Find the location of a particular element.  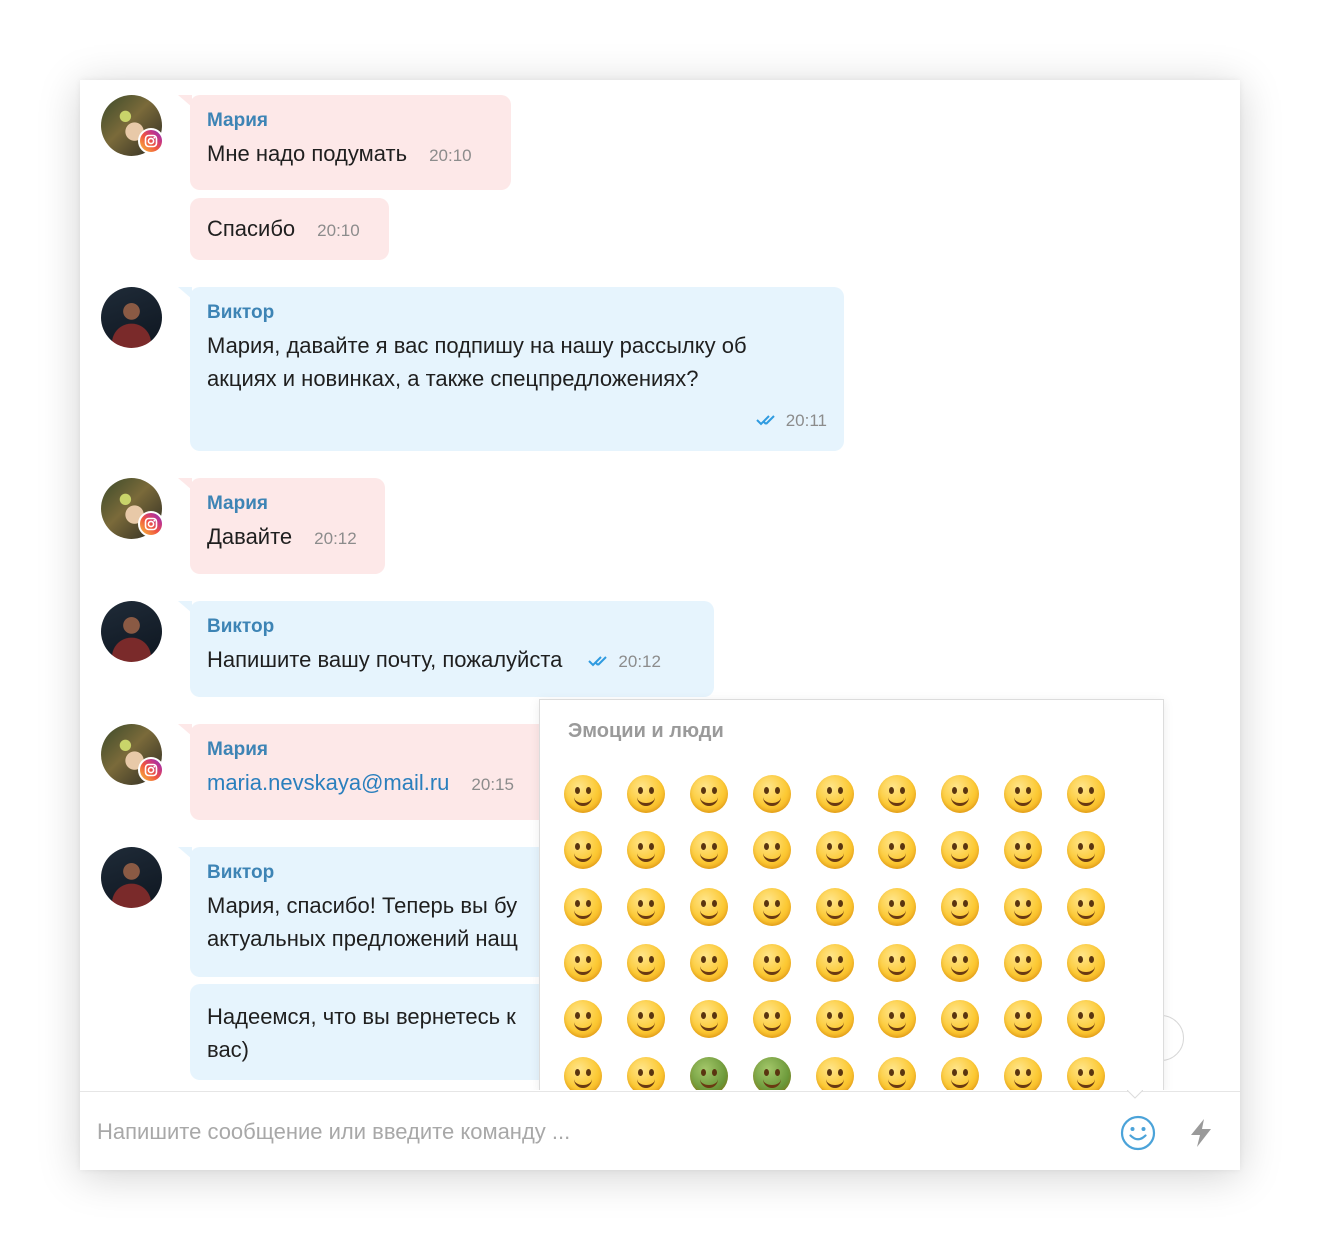

emoji-option: 😔 is located at coordinates (834, 1019).